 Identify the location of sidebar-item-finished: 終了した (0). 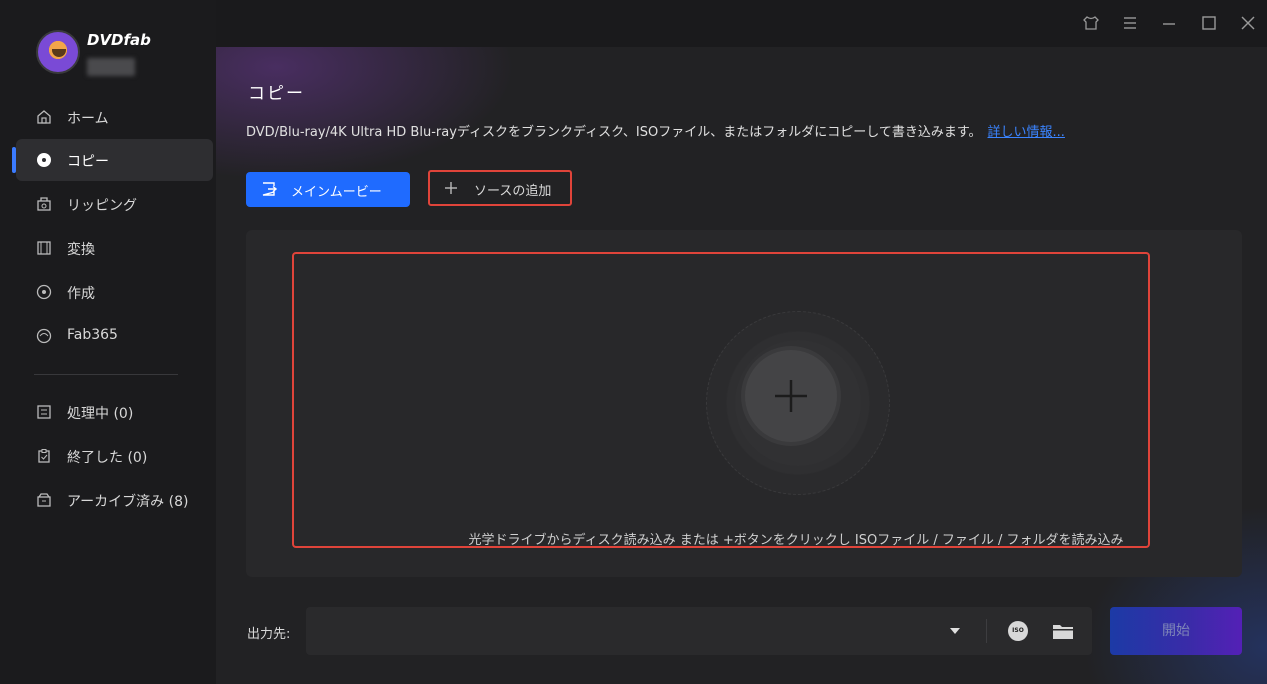
(114, 456).